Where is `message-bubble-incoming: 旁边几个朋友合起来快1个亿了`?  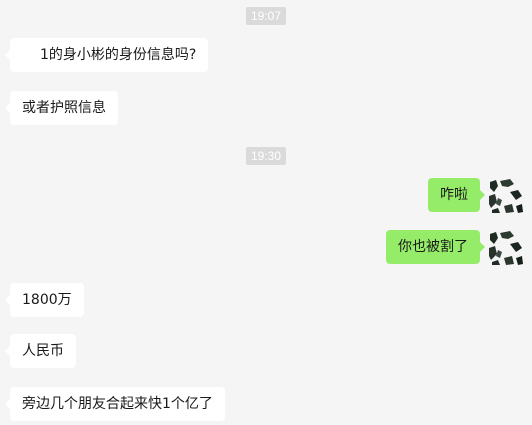
message-bubble-incoming: 旁边几个朋友合起来快1个亿了 is located at coordinates (115, 404).